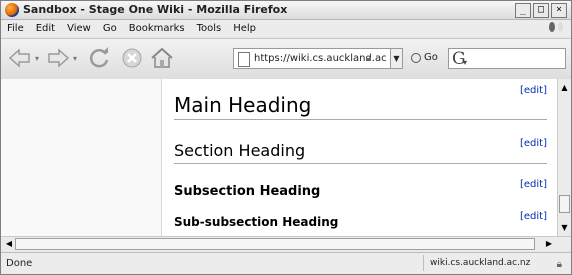 The height and width of the screenshot is (275, 572). What do you see at coordinates (256, 222) in the screenshot?
I see `sub-subsection-heading: Sub-subsection Heading` at bounding box center [256, 222].